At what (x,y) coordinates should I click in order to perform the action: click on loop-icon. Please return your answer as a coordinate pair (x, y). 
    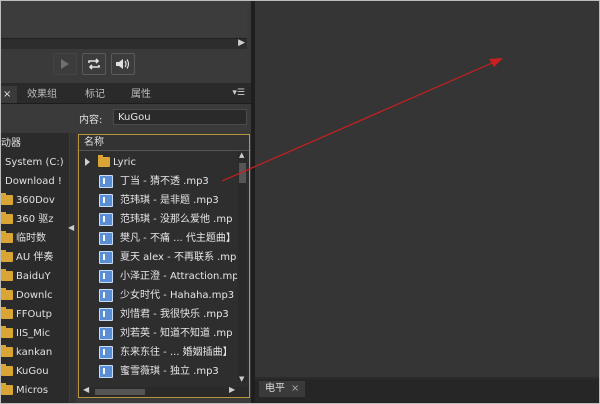
    Looking at the image, I should click on (94, 64).